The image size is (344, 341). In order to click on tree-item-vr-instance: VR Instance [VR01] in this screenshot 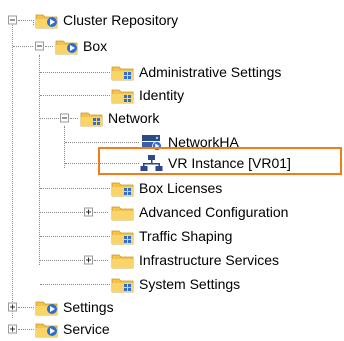, I will do `click(145, 163)`.